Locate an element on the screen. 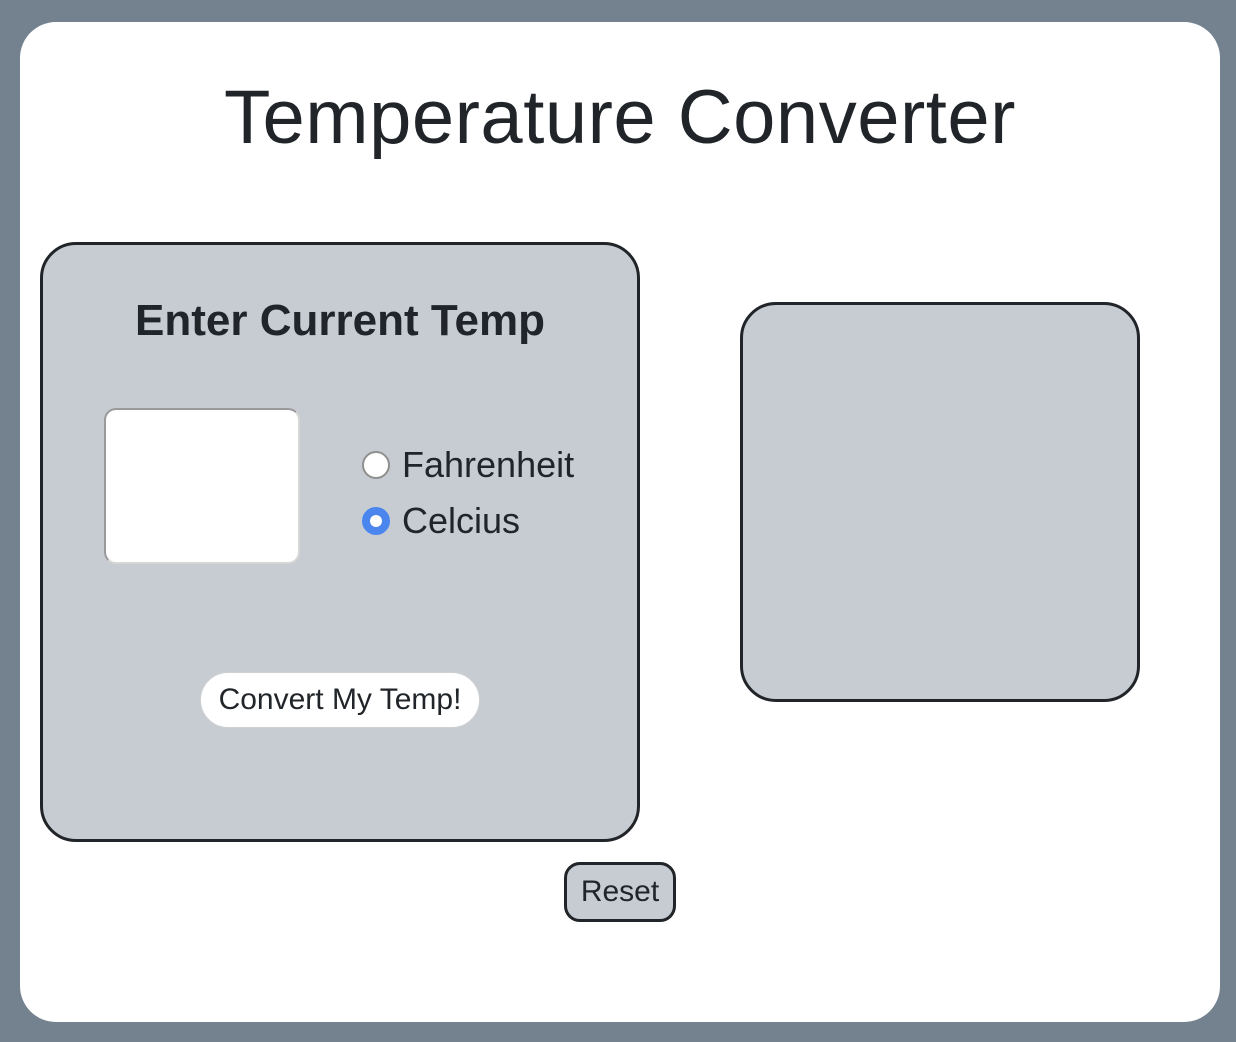 Image resolution: width=1236 pixels, height=1042 pixels. celcius-radio is located at coordinates (376, 521).